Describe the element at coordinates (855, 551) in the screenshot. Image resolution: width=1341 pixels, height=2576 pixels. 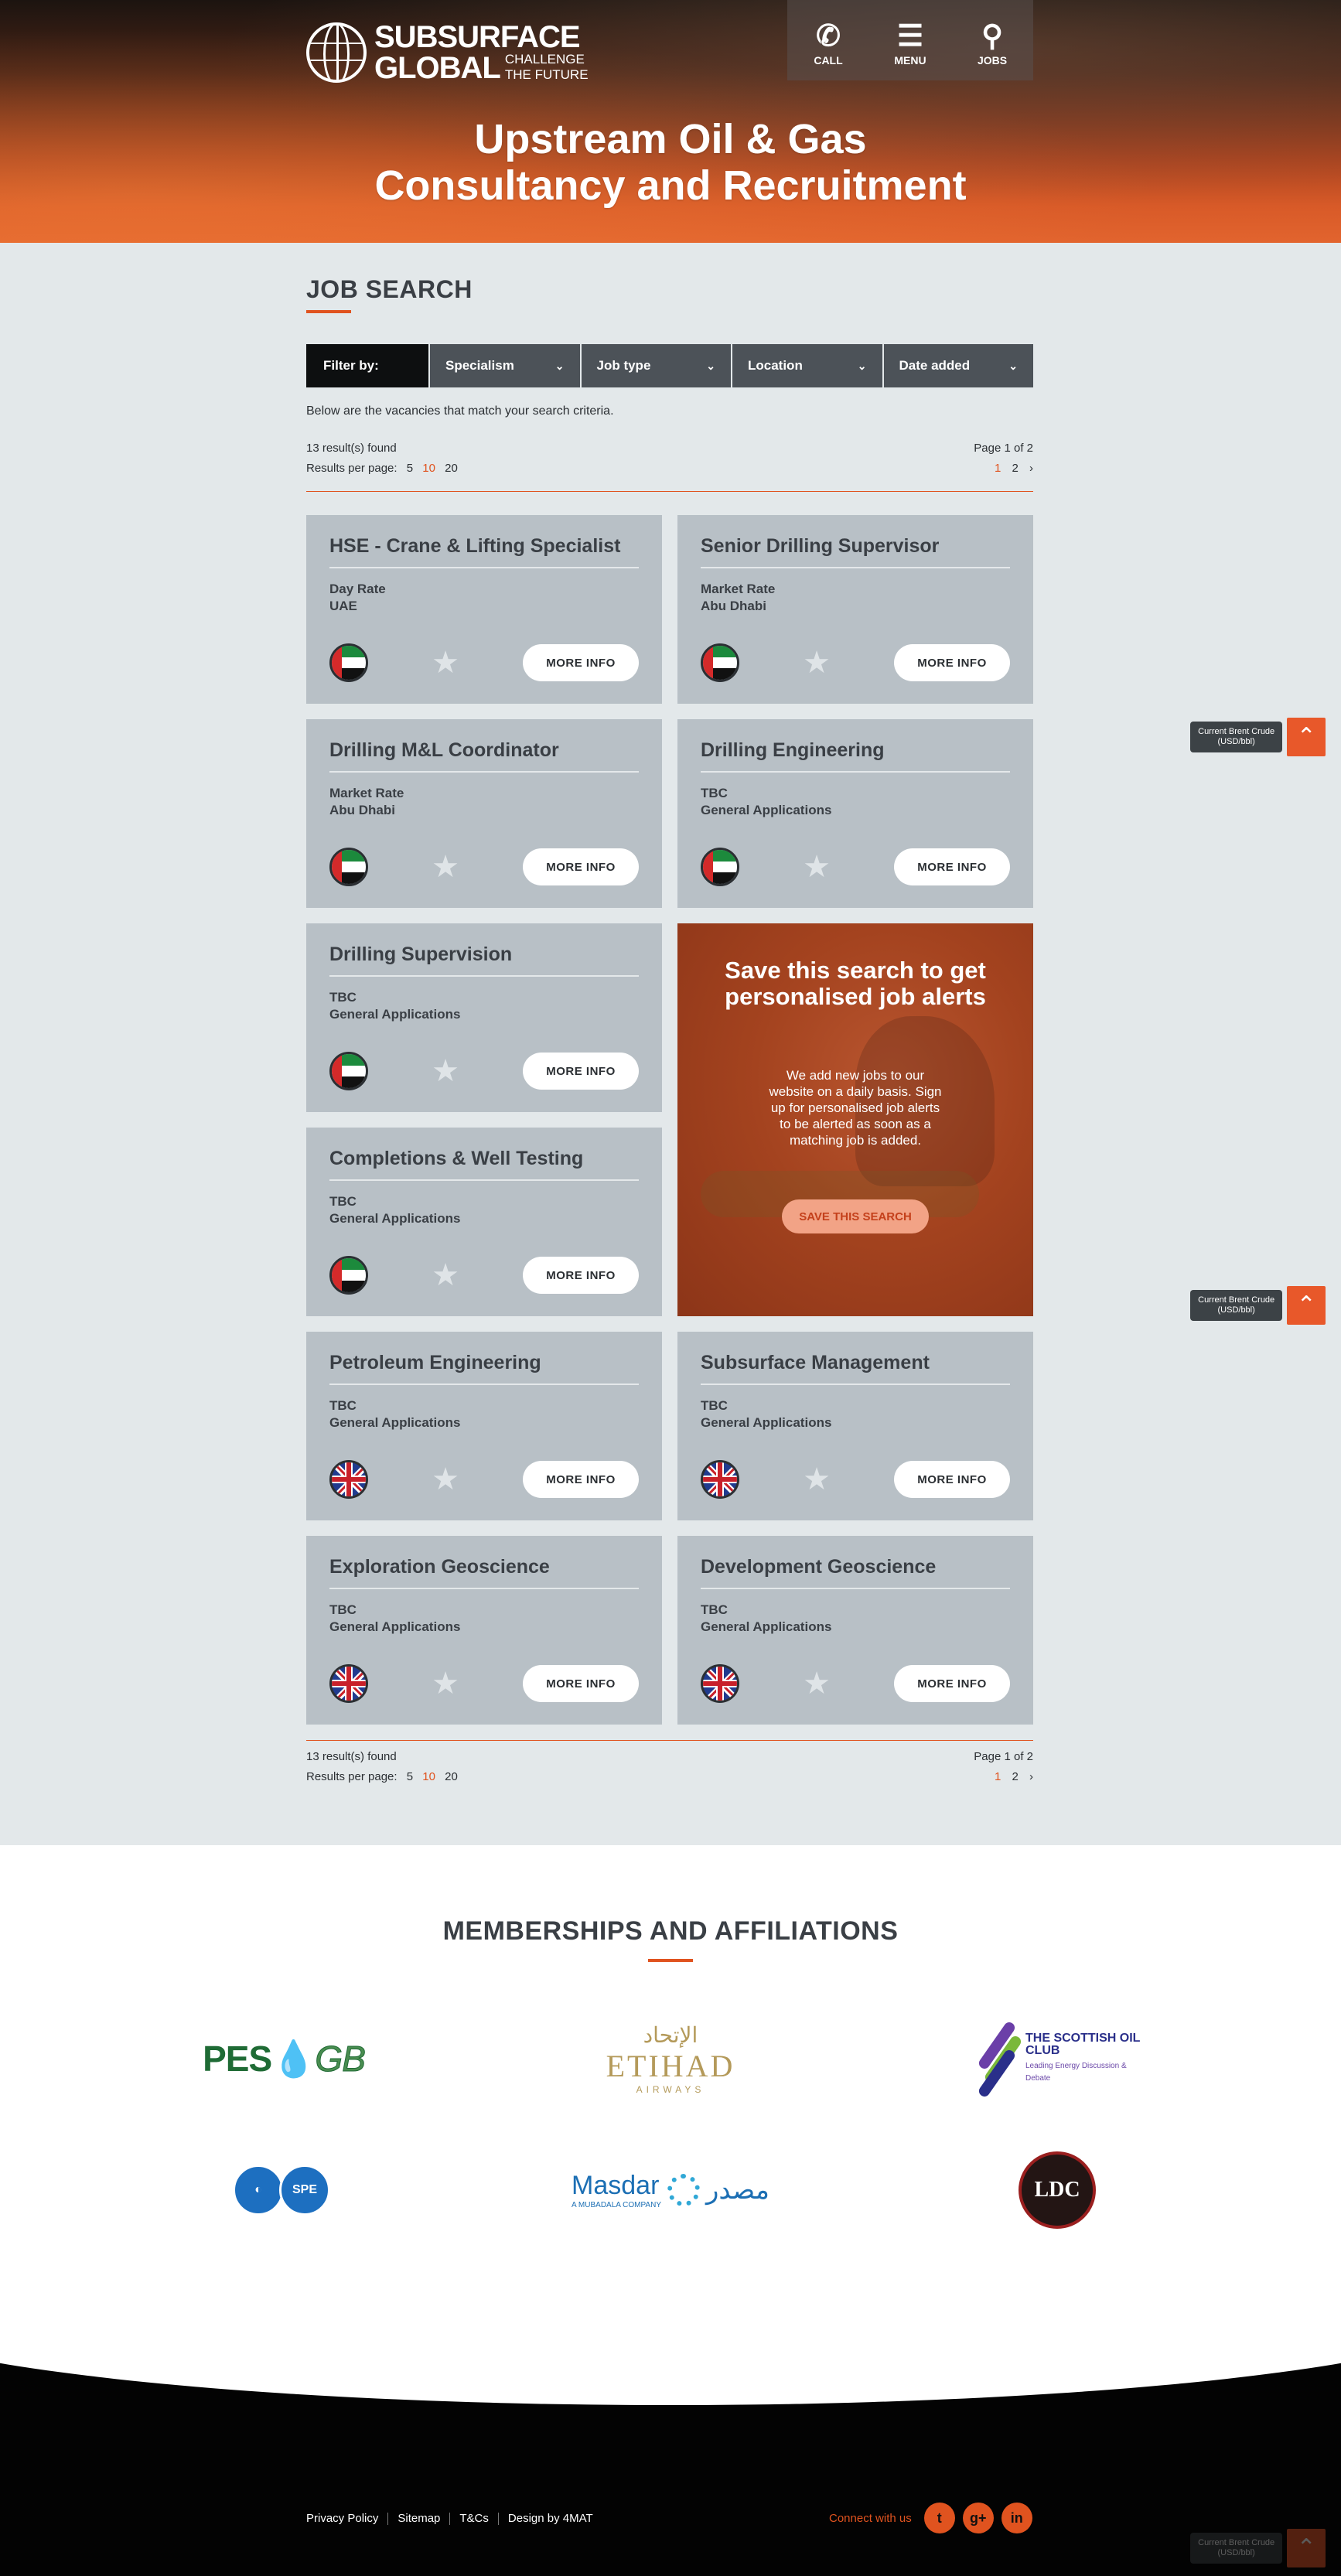
I see `job-title: Senior Drilling Supervisor` at that location.